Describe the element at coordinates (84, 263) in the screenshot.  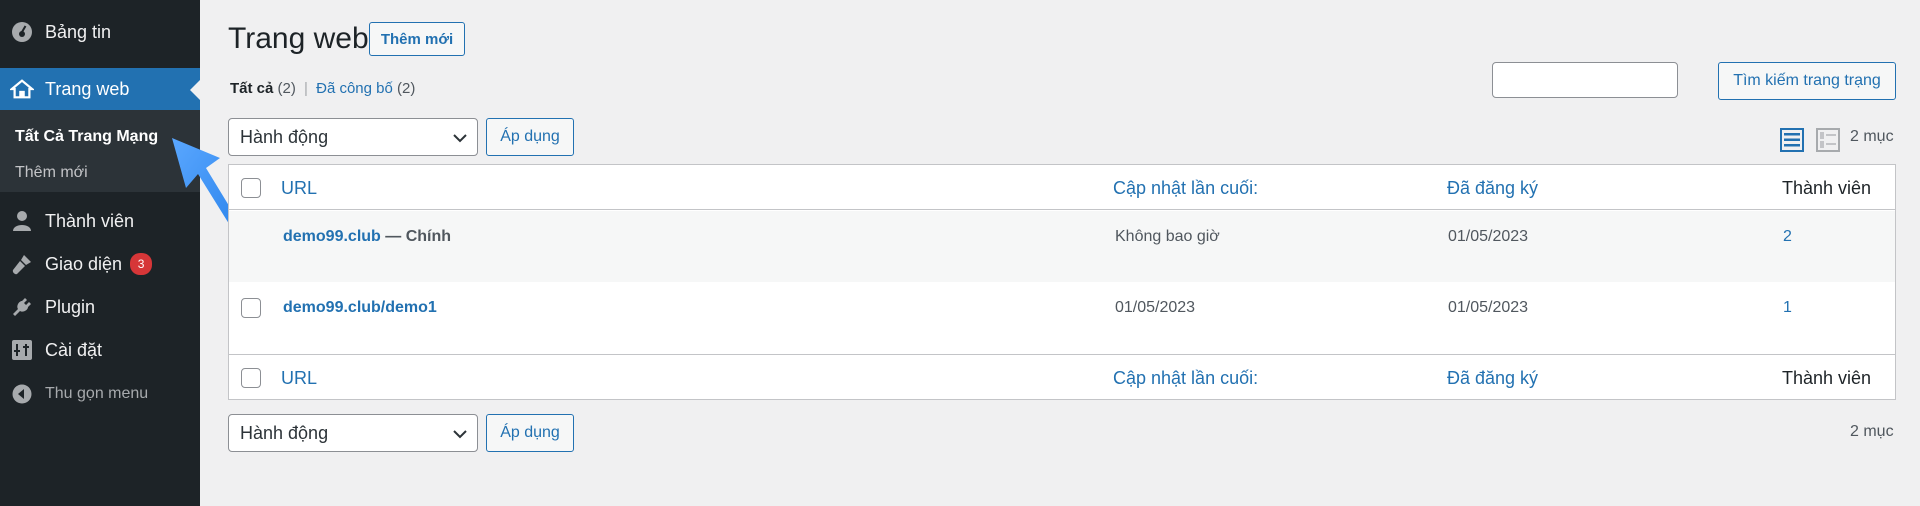
I see `menu-item-label: Giao diện` at that location.